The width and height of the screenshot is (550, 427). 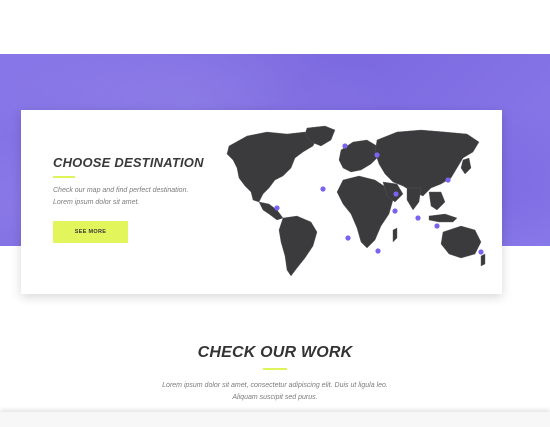 What do you see at coordinates (64, 177) in the screenshot?
I see `destination-title-underline` at bounding box center [64, 177].